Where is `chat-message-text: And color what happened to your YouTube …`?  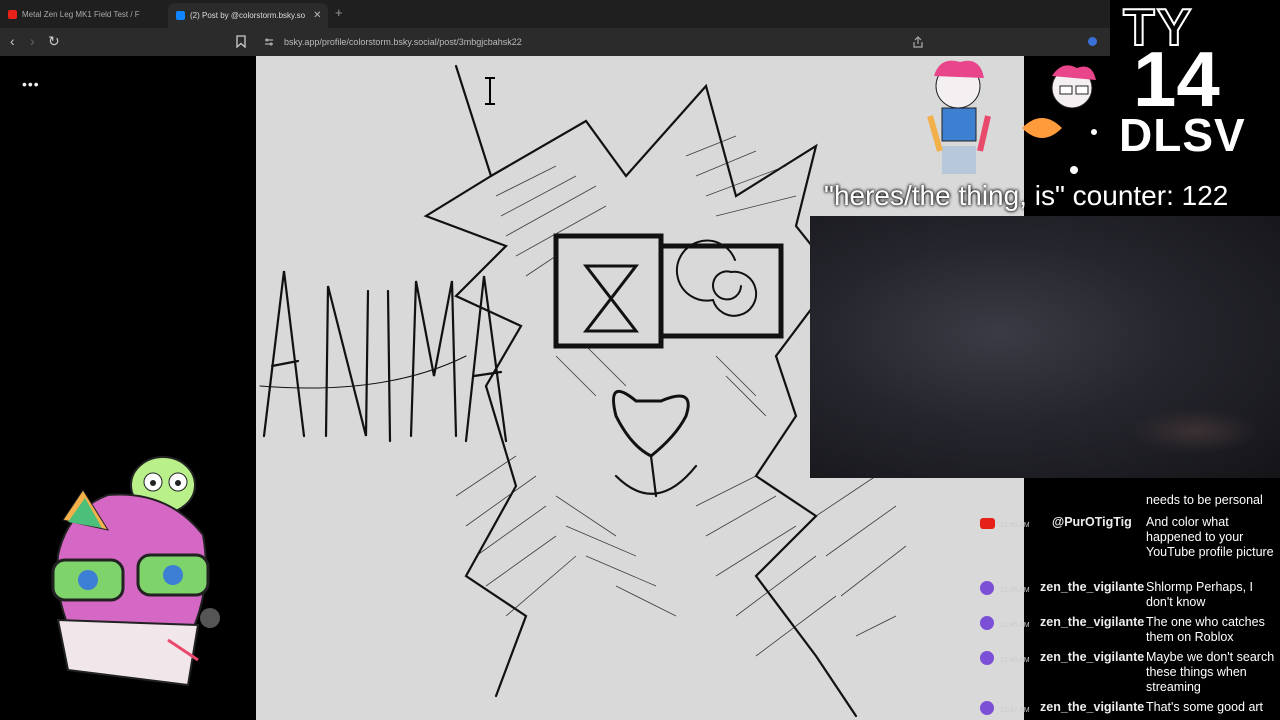
chat-message-text: And color what happened to your YouTube … is located at coordinates (1210, 537).